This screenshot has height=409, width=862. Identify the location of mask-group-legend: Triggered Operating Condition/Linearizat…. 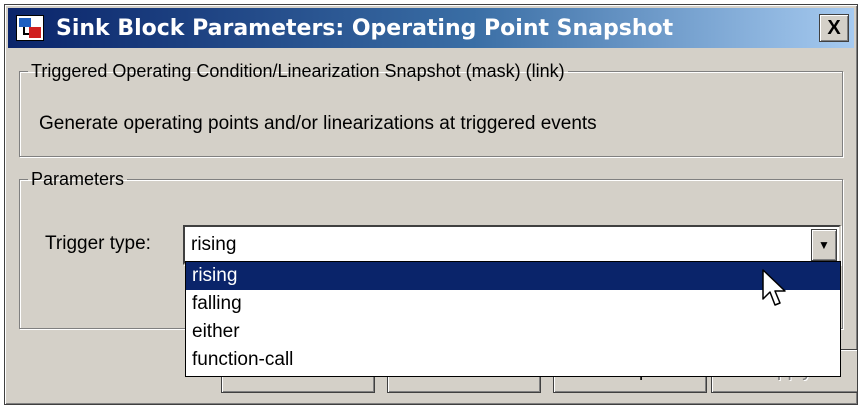
(298, 71).